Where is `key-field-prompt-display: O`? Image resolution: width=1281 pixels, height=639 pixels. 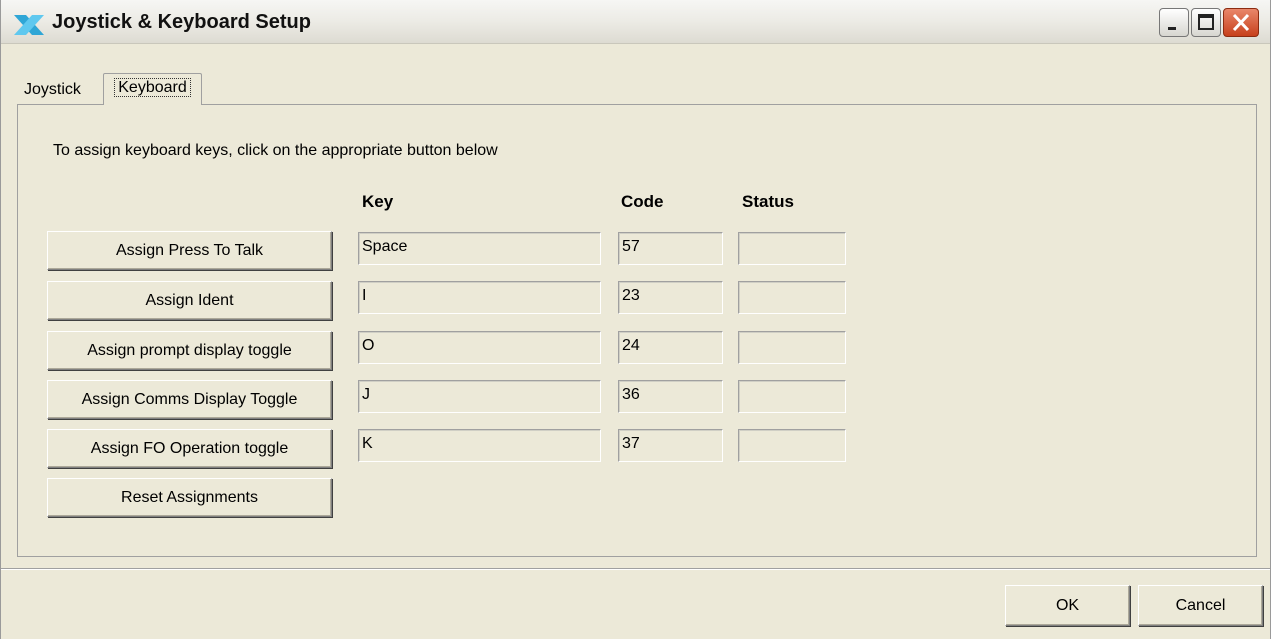
key-field-prompt-display: O is located at coordinates (479, 347).